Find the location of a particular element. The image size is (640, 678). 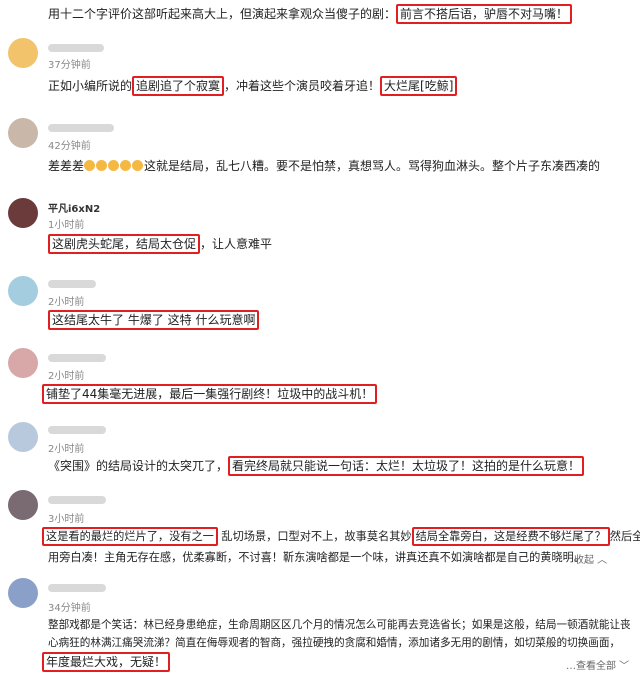

highlight-box: 结局全靠旁白，这是经费不够烂尾了？ is located at coordinates (510, 536).